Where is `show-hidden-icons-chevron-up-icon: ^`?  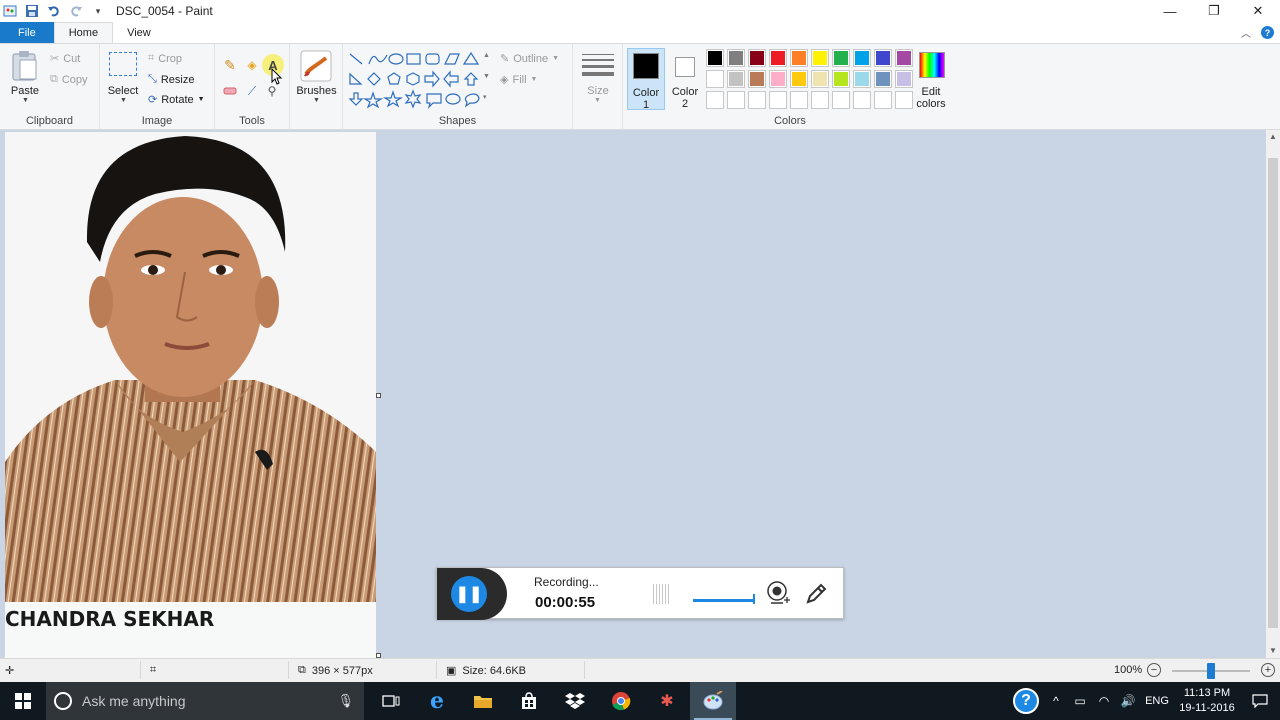
show-hidden-icons-chevron-up-icon: ^ is located at coordinates (1056, 701).